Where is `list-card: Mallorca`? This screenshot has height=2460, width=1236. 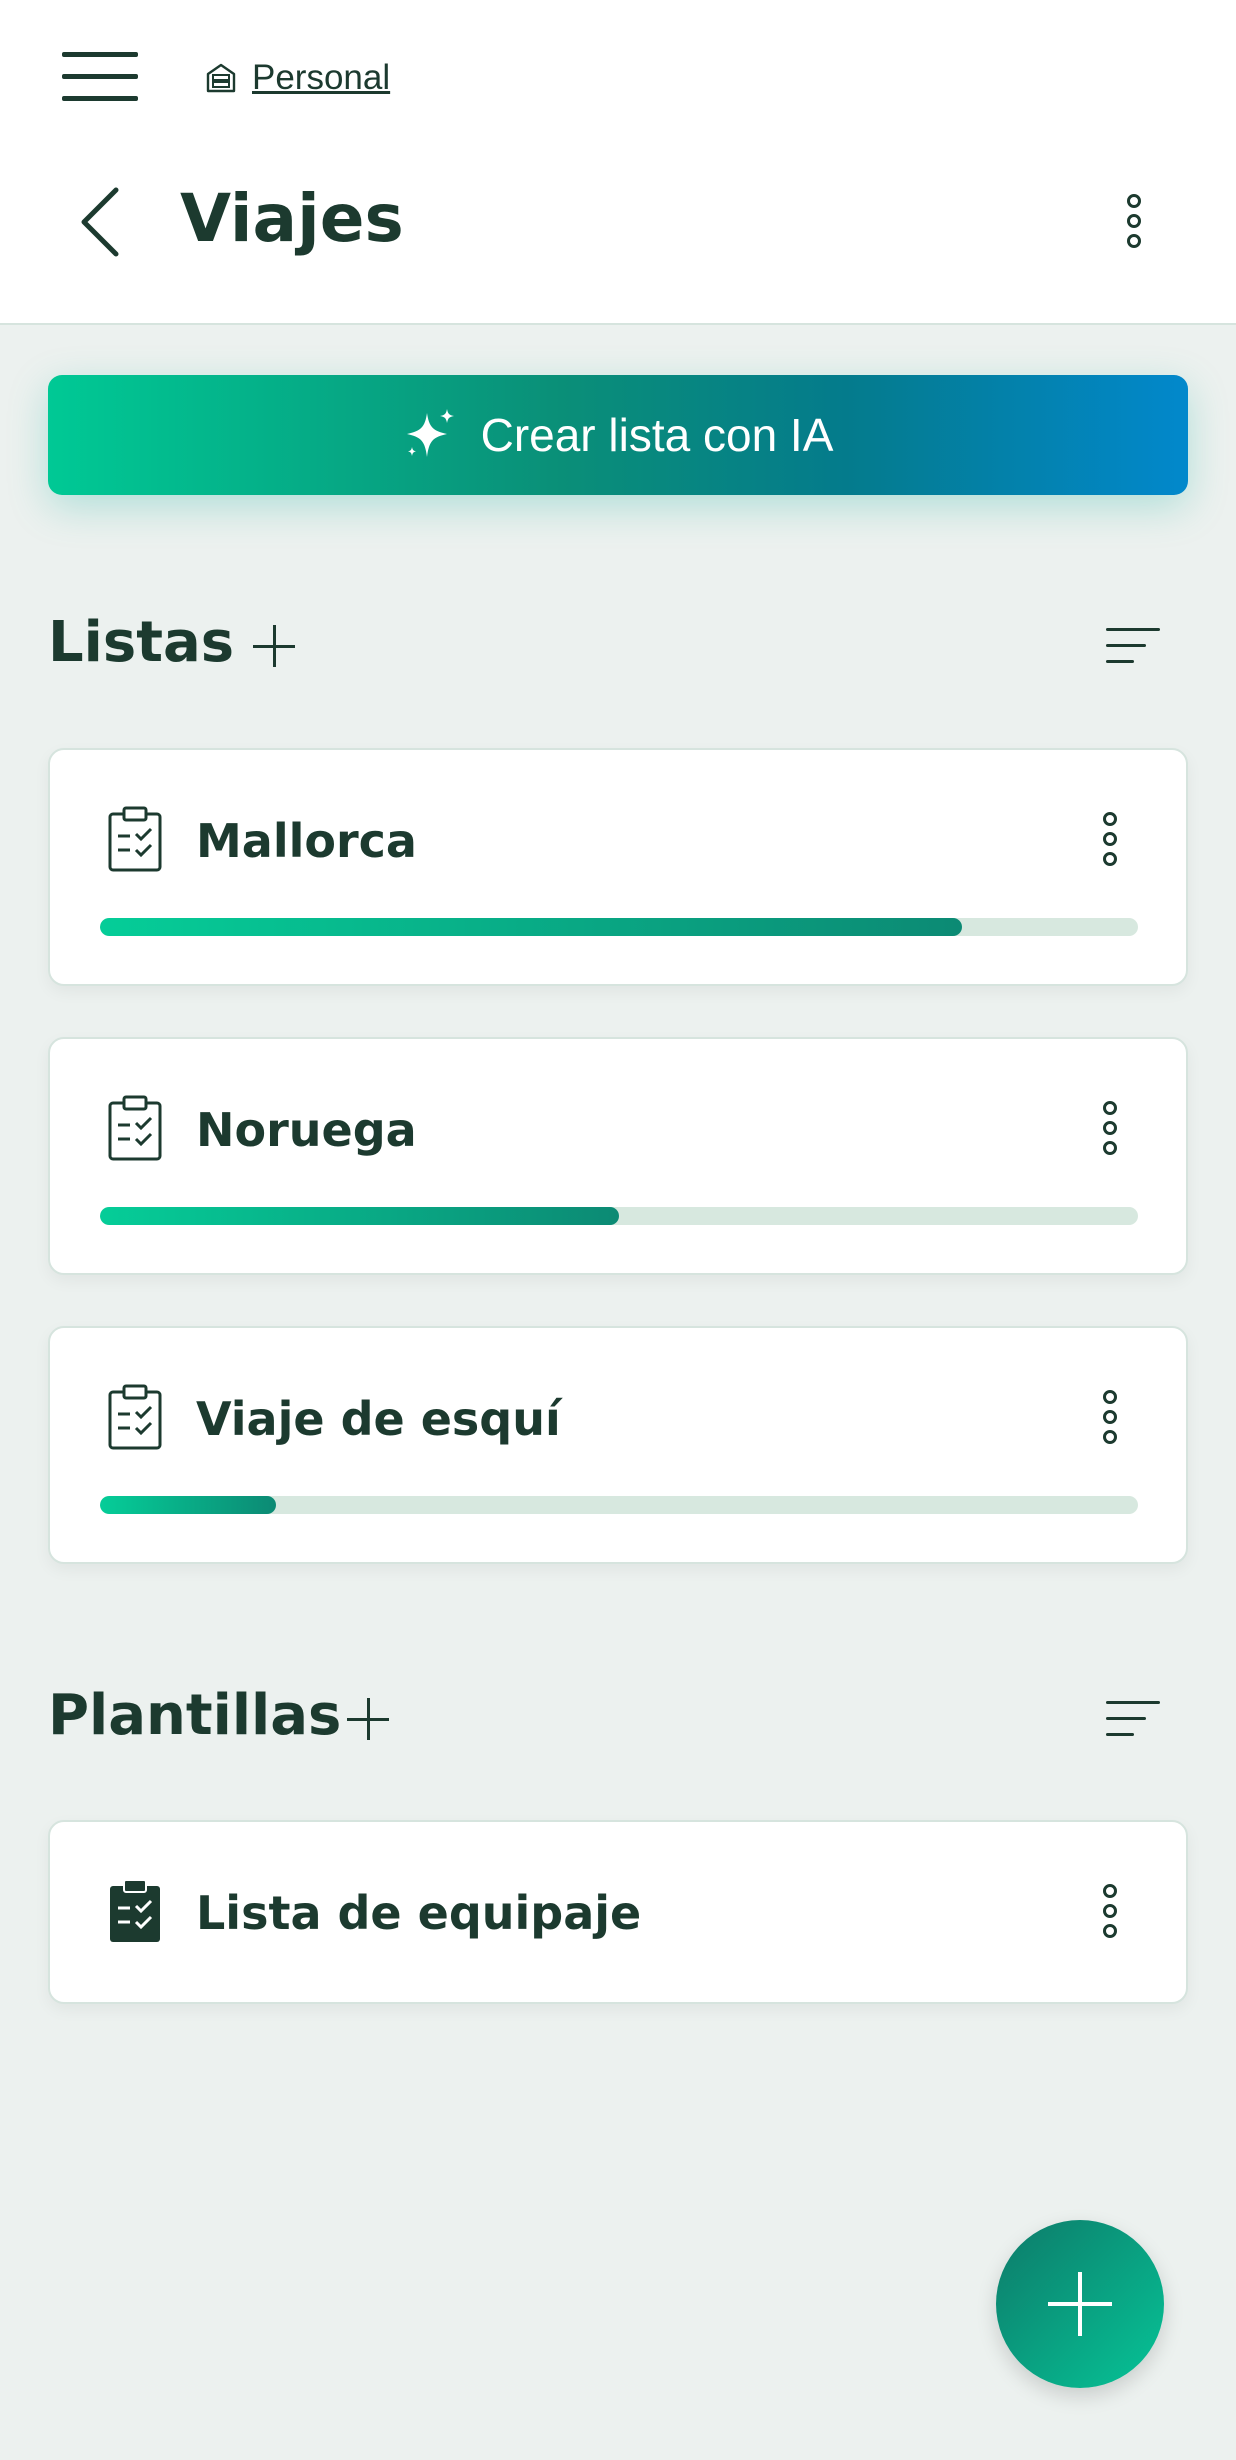 list-card: Mallorca is located at coordinates (618, 867).